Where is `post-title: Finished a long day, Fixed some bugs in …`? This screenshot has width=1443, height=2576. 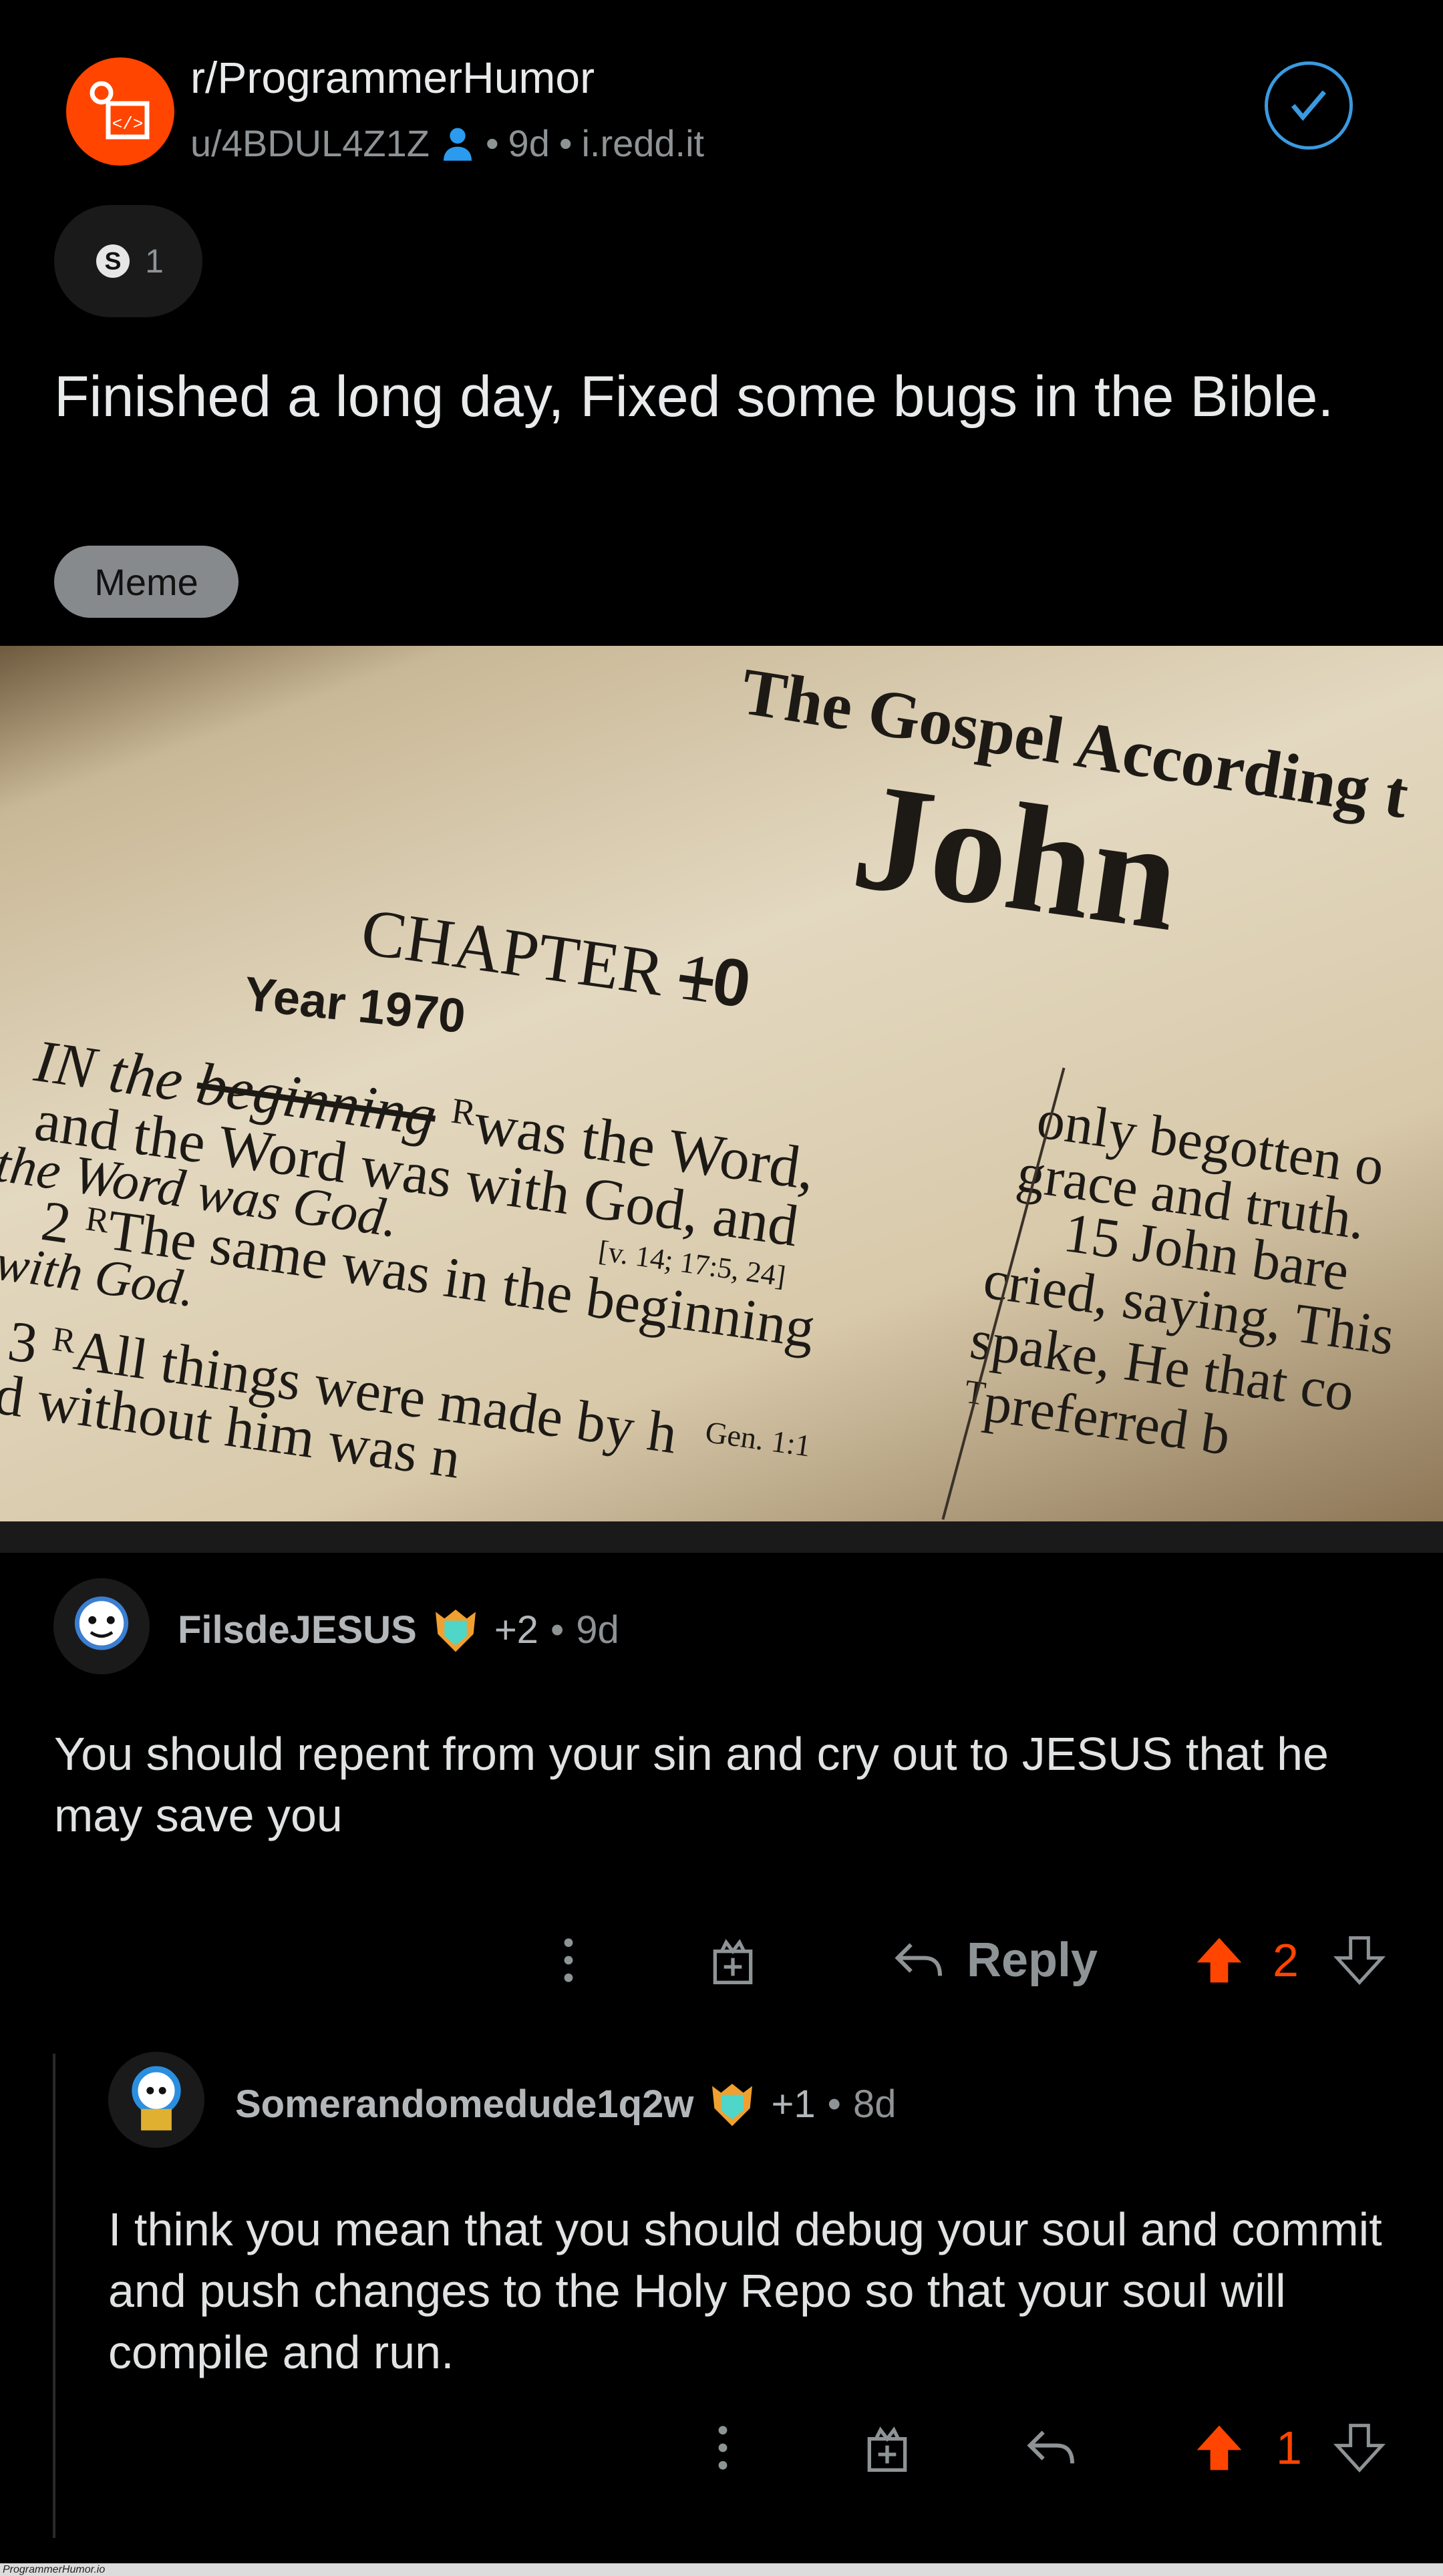 post-title: Finished a long day, Fixed some bugs in … is located at coordinates (694, 397).